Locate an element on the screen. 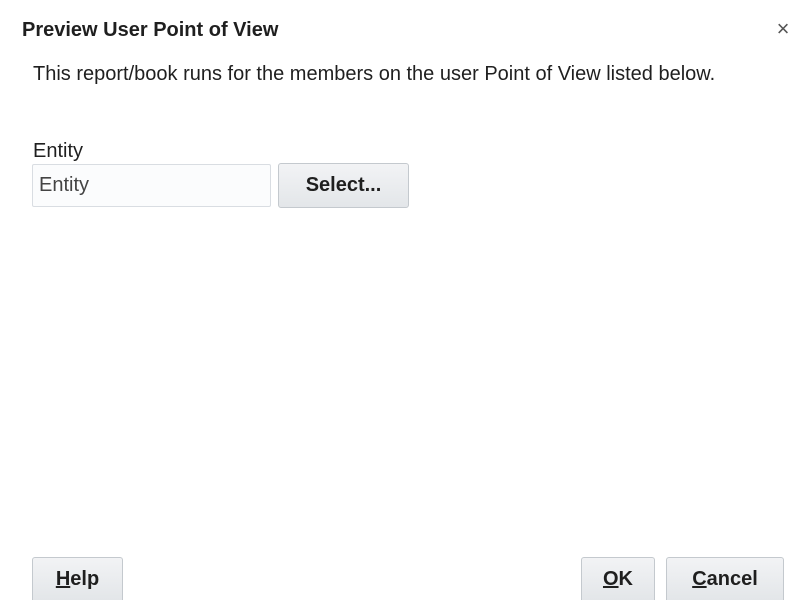 The image size is (793, 600). cancel-button: Cancel is located at coordinates (725, 578).